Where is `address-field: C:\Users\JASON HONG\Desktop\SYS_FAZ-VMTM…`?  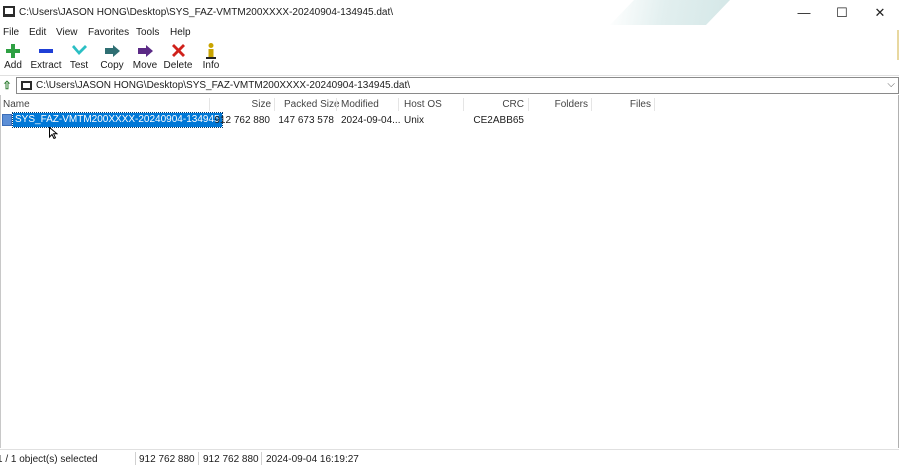
address-field: C:\Users\JASON HONG\Desktop\SYS_FAZ-VMTM… is located at coordinates (457, 85).